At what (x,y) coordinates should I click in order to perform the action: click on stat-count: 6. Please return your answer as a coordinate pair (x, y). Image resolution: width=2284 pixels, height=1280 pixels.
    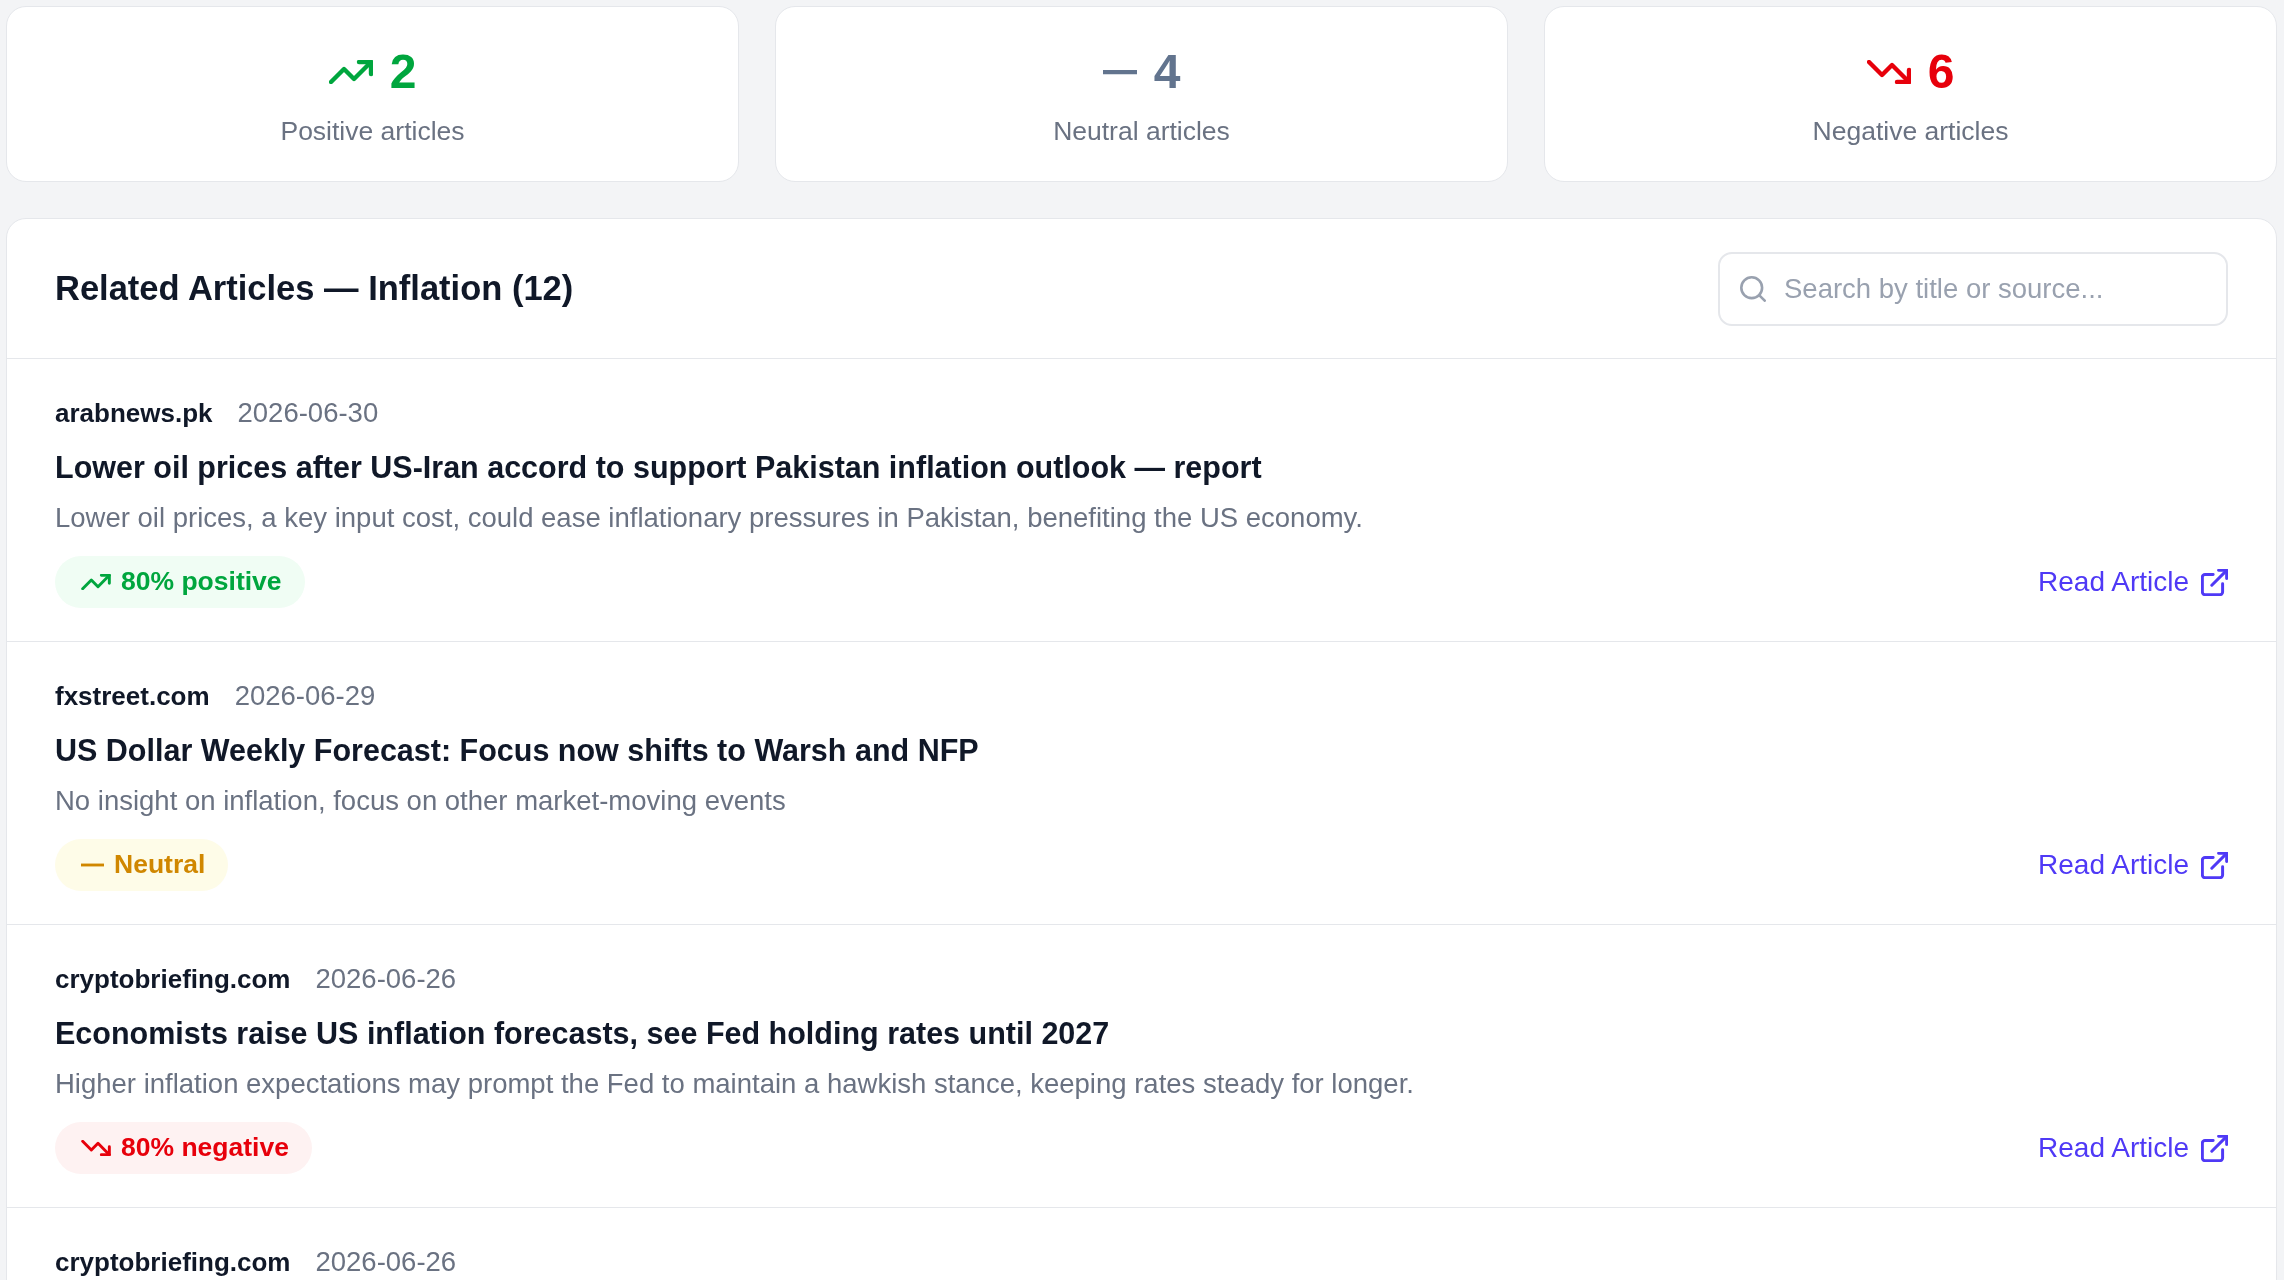
    Looking at the image, I should click on (1941, 72).